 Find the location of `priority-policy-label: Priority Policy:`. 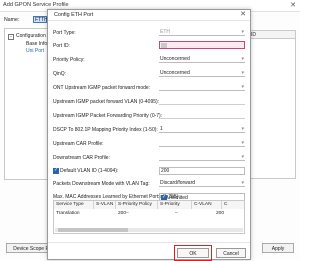

priority-policy-label: Priority Policy: is located at coordinates (69, 60).